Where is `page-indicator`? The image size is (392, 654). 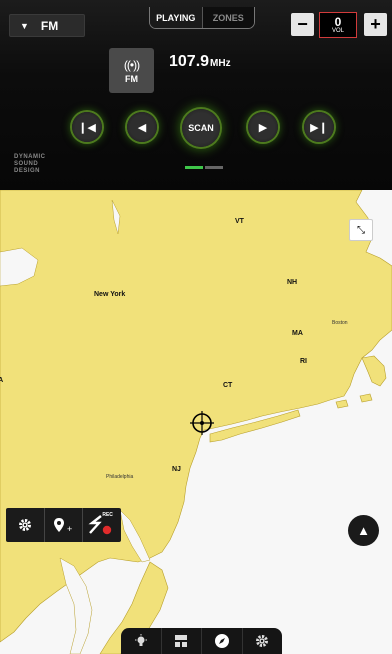
page-indicator is located at coordinates (204, 167).